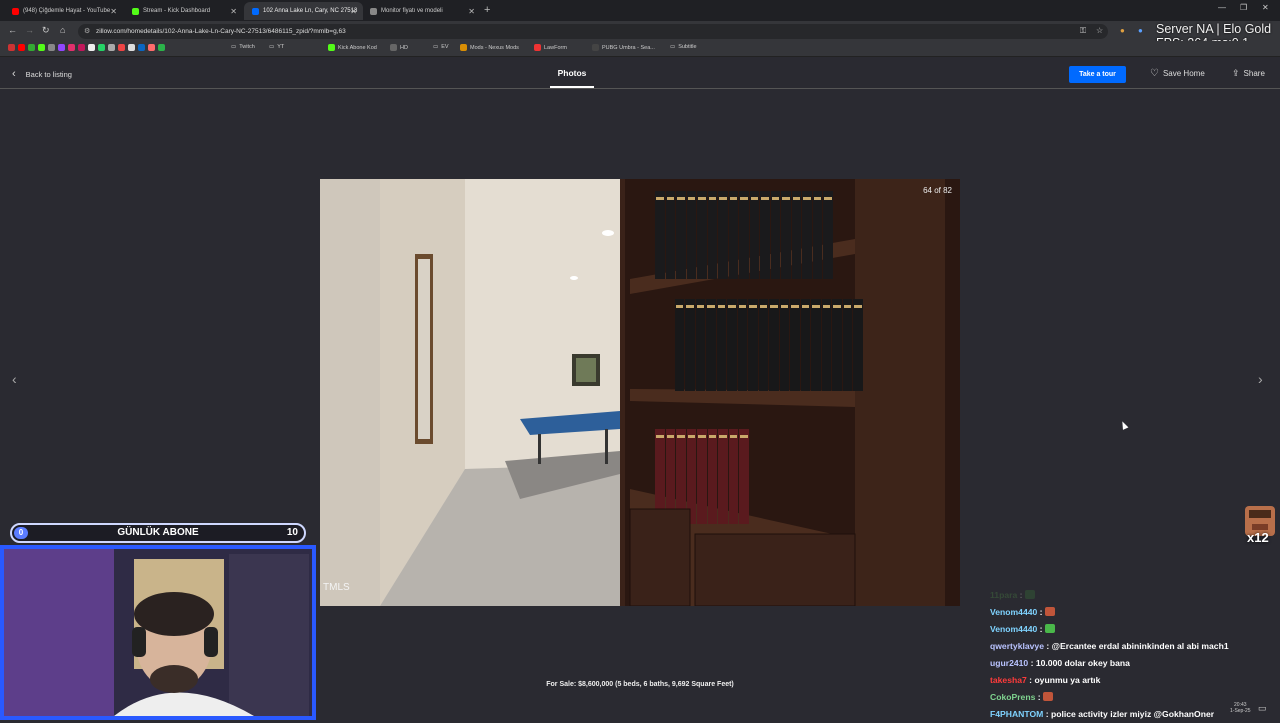  What do you see at coordinates (1135, 612) in the screenshot?
I see `chat-message: Venom4440 :` at bounding box center [1135, 612].